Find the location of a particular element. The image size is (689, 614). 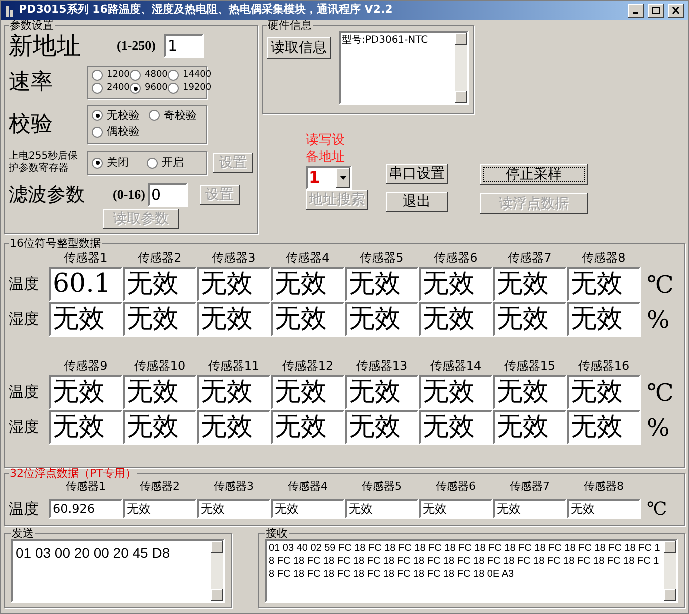

radio-label: 1200 is located at coordinates (118, 75).